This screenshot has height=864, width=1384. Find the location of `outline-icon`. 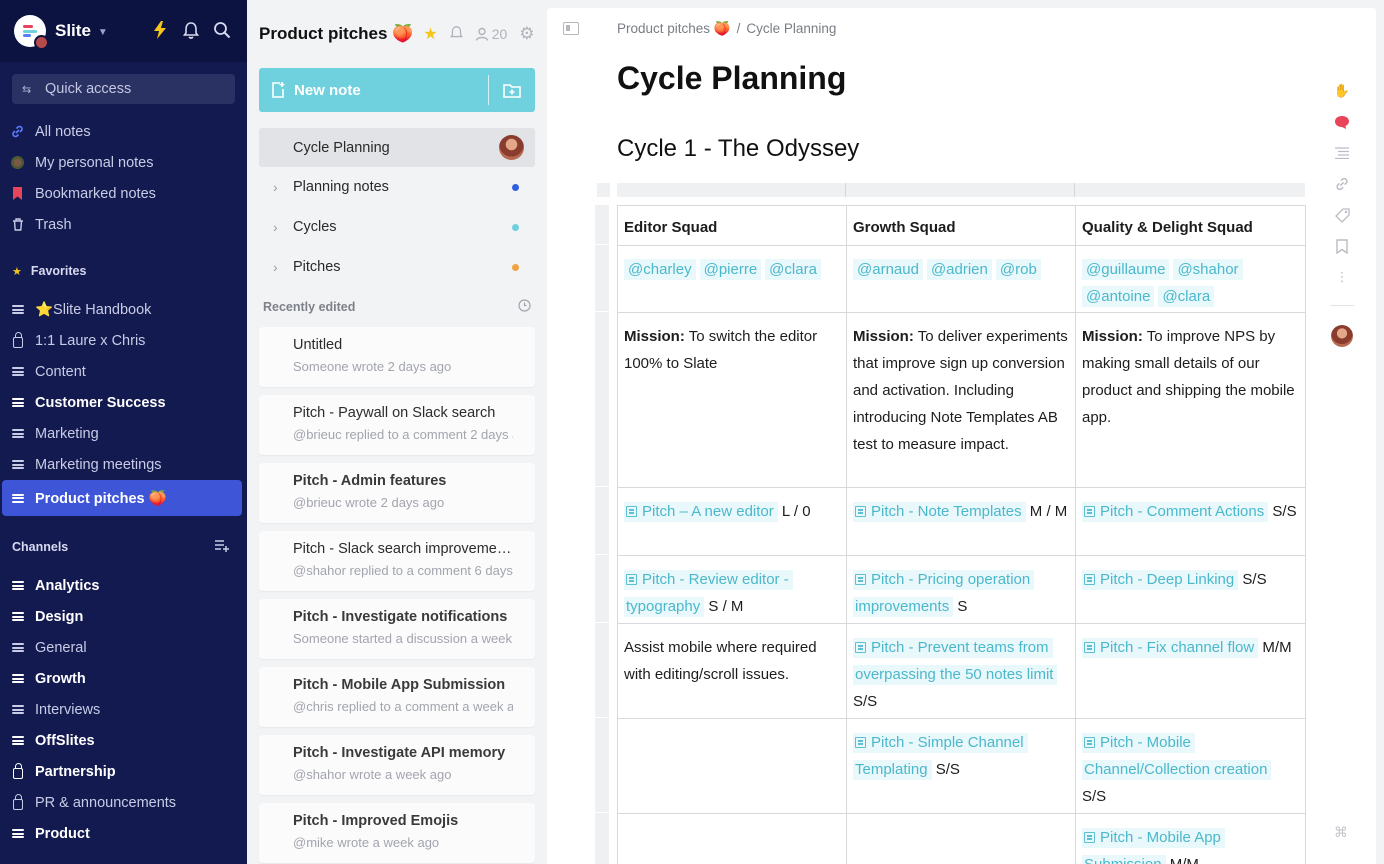

outline-icon is located at coordinates (1342, 153).